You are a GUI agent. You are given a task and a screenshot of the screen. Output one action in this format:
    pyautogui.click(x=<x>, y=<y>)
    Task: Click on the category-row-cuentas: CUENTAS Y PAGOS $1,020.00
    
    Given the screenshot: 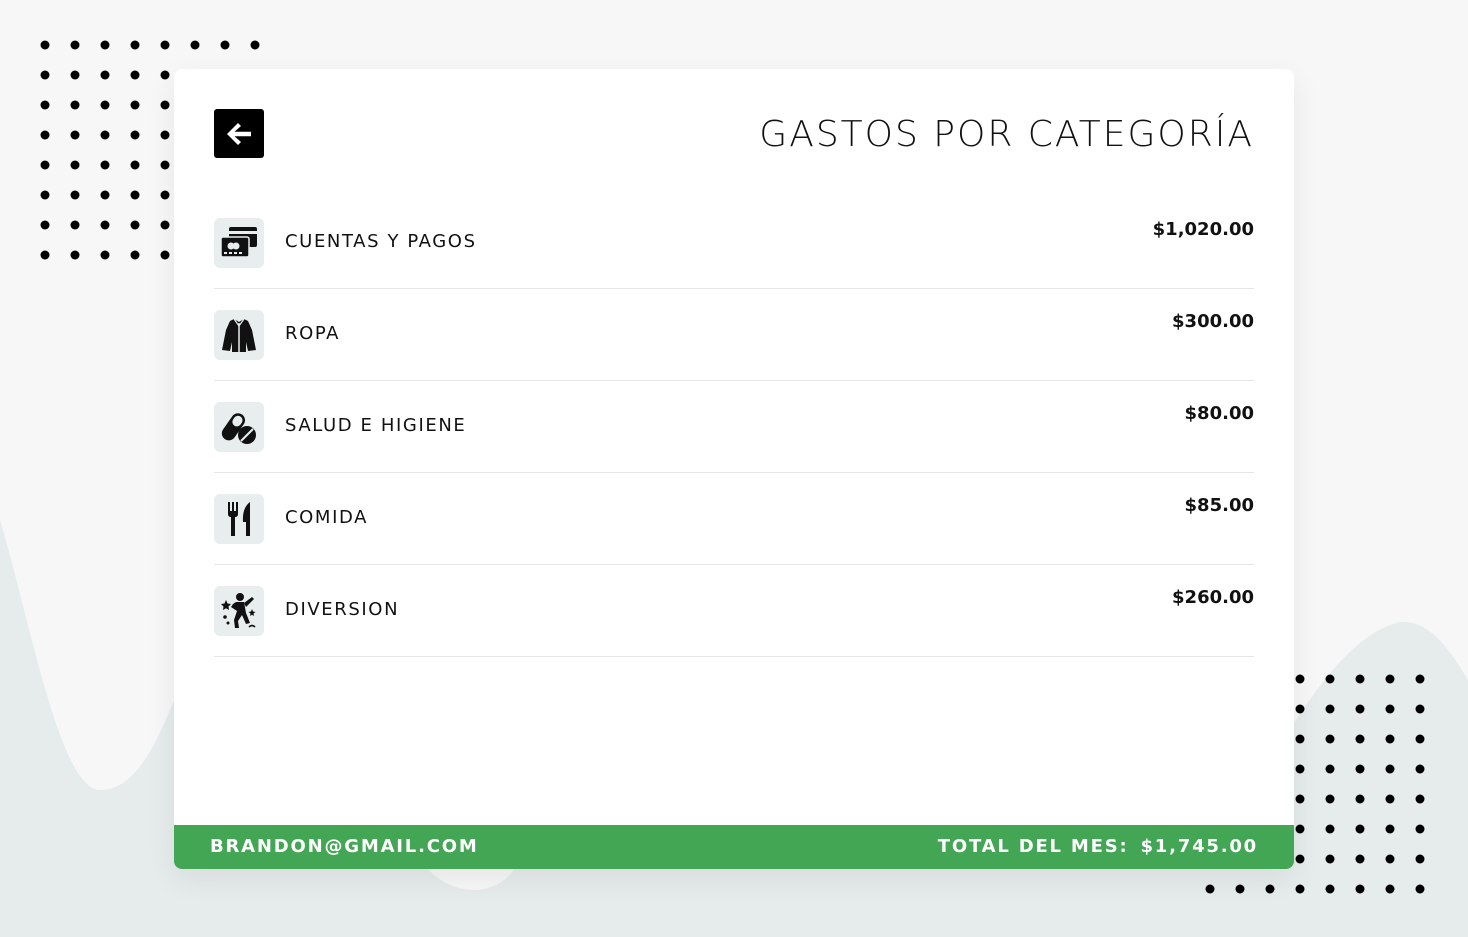 What is the action you would take?
    pyautogui.click(x=734, y=243)
    